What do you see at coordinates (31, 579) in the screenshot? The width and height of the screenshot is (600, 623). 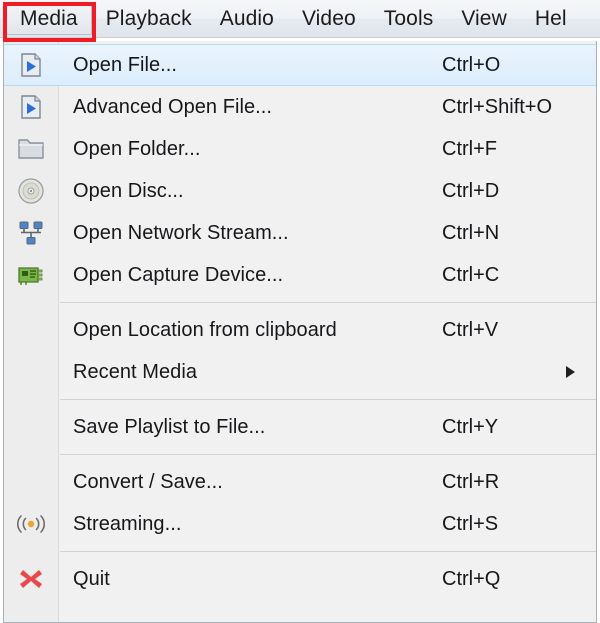 I see `quit-icon` at bounding box center [31, 579].